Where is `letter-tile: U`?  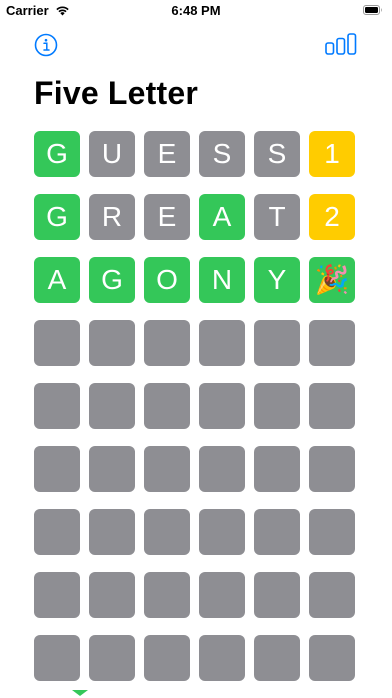 letter-tile: U is located at coordinates (112, 154).